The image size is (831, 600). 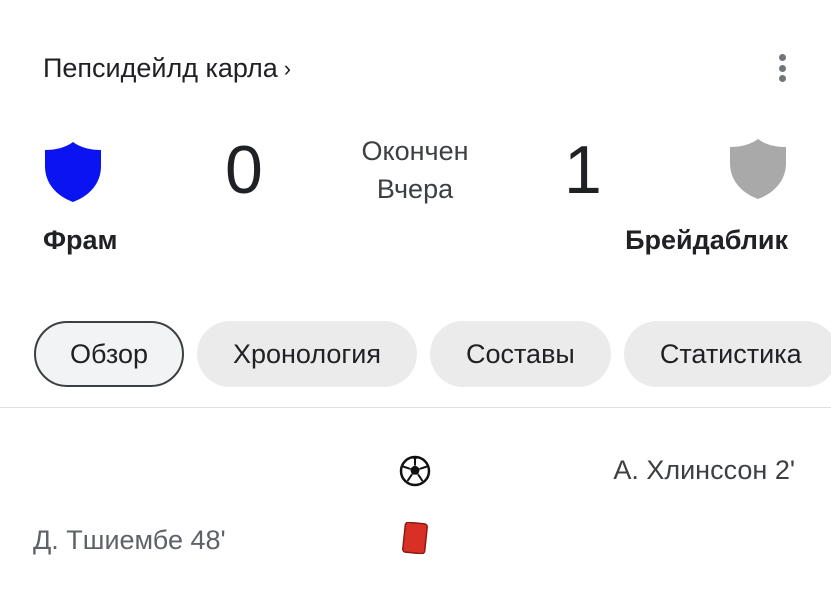 What do you see at coordinates (704, 470) in the screenshot?
I see `goal-event-text: А. Хлинссон 2'` at bounding box center [704, 470].